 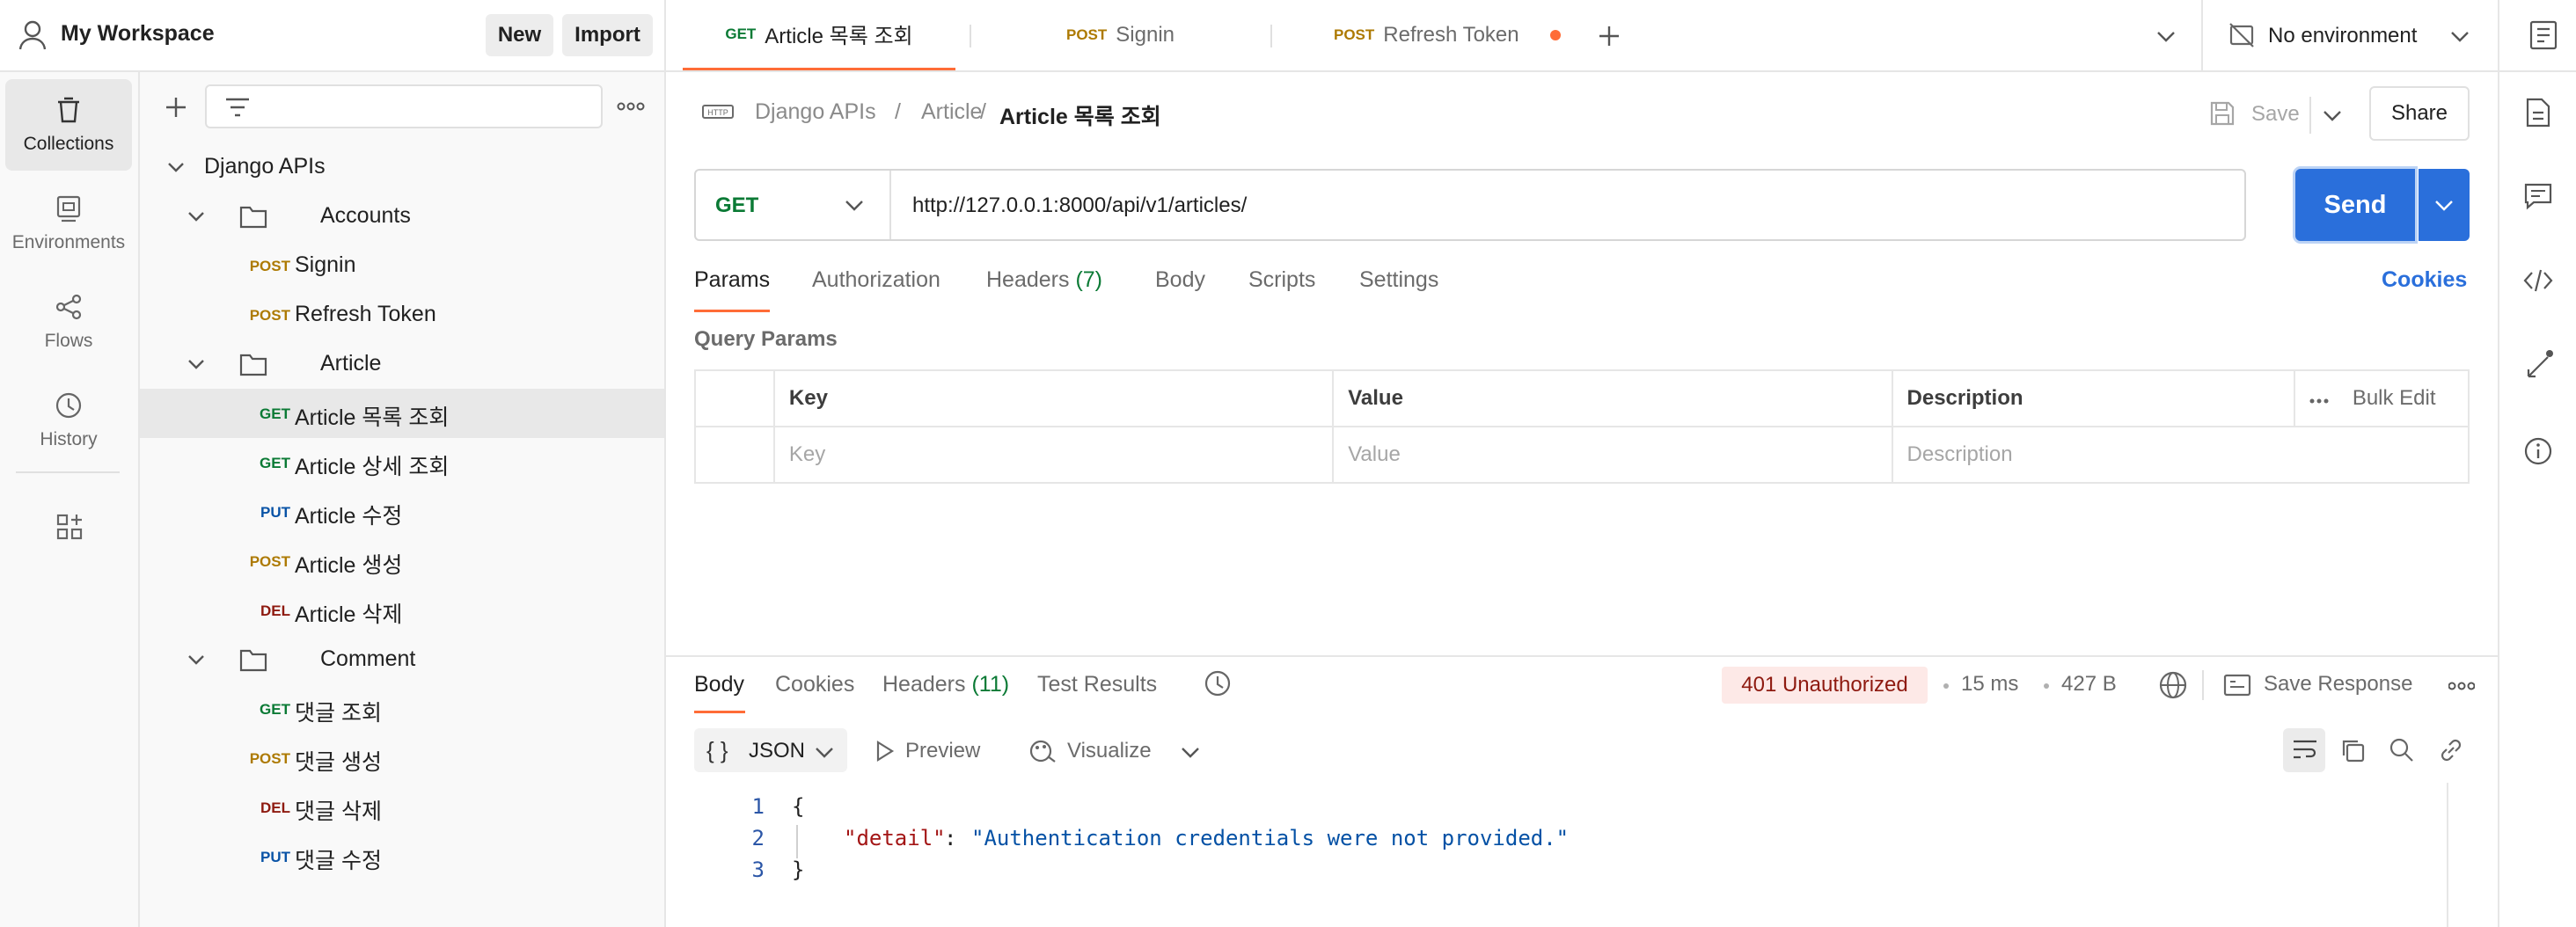 I want to click on comments-icon, so click(x=2538, y=196).